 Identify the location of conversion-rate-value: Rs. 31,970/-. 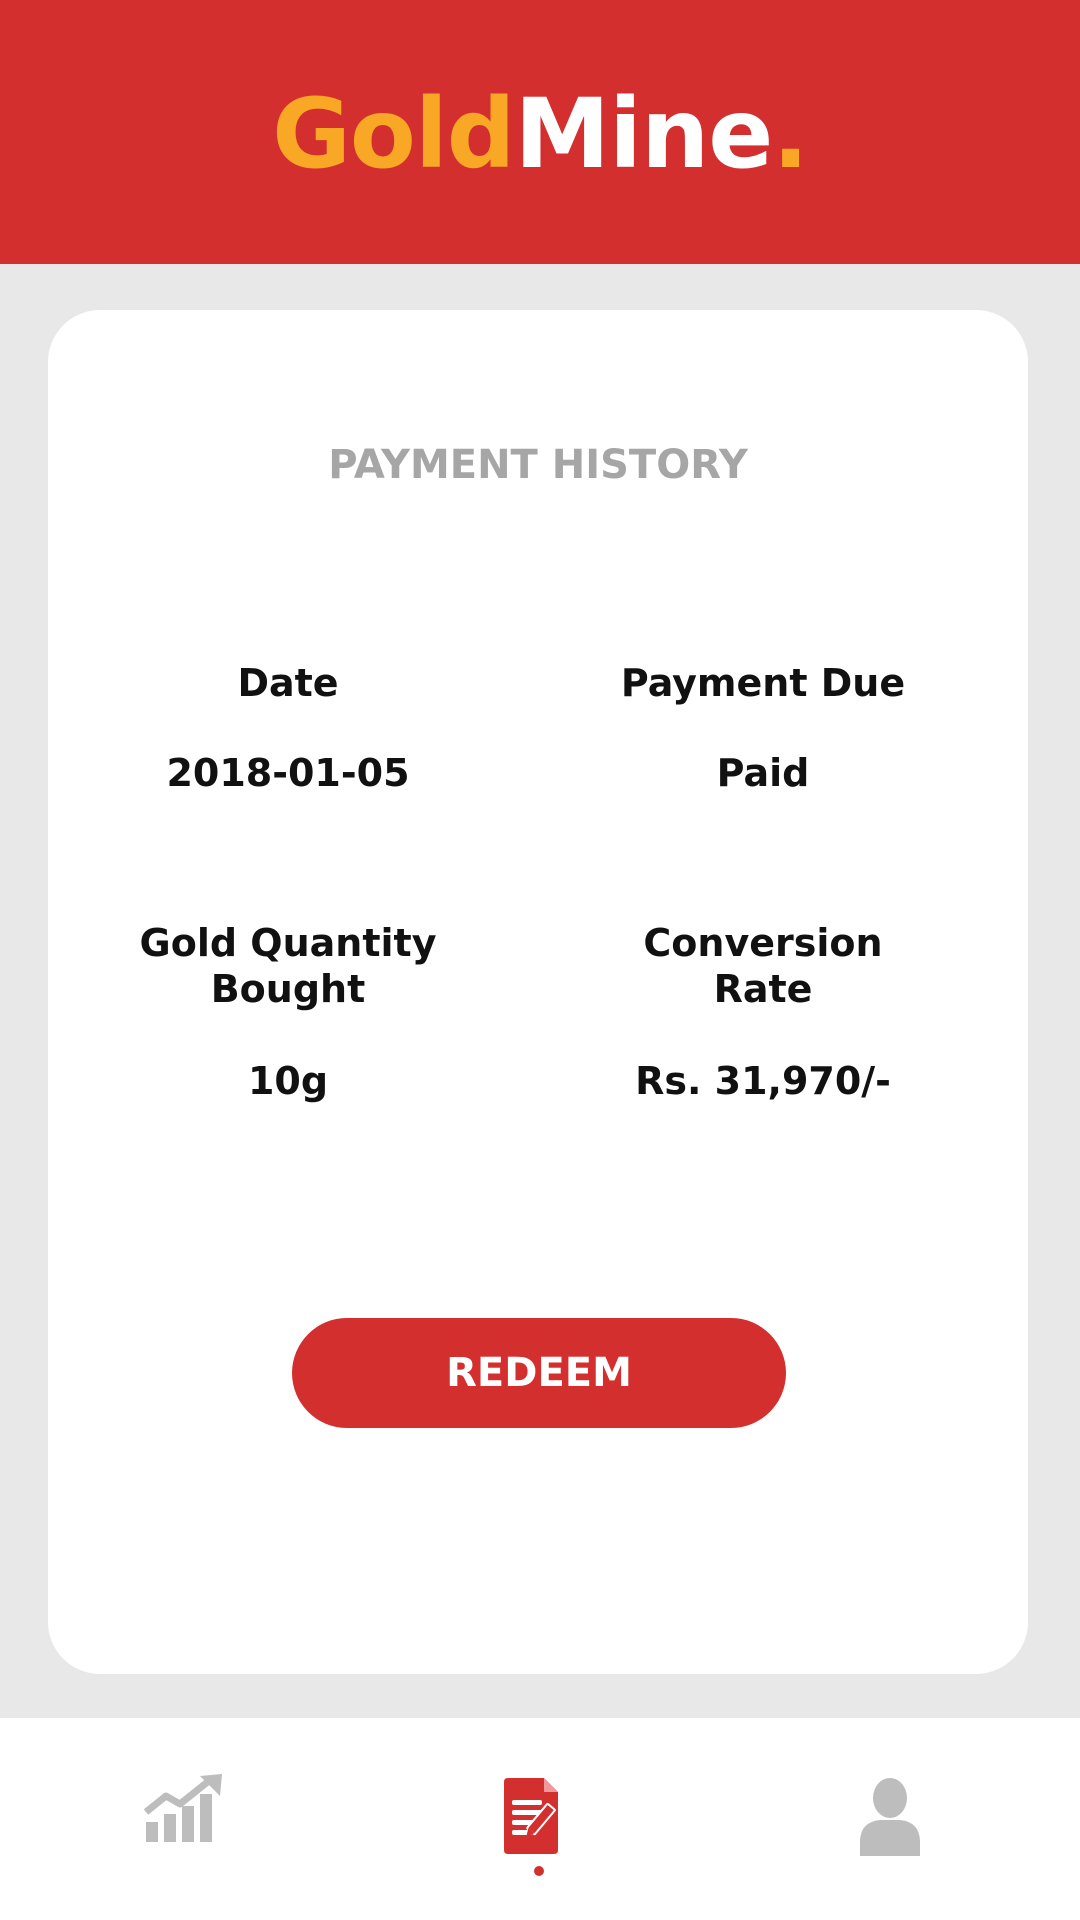
(763, 1081).